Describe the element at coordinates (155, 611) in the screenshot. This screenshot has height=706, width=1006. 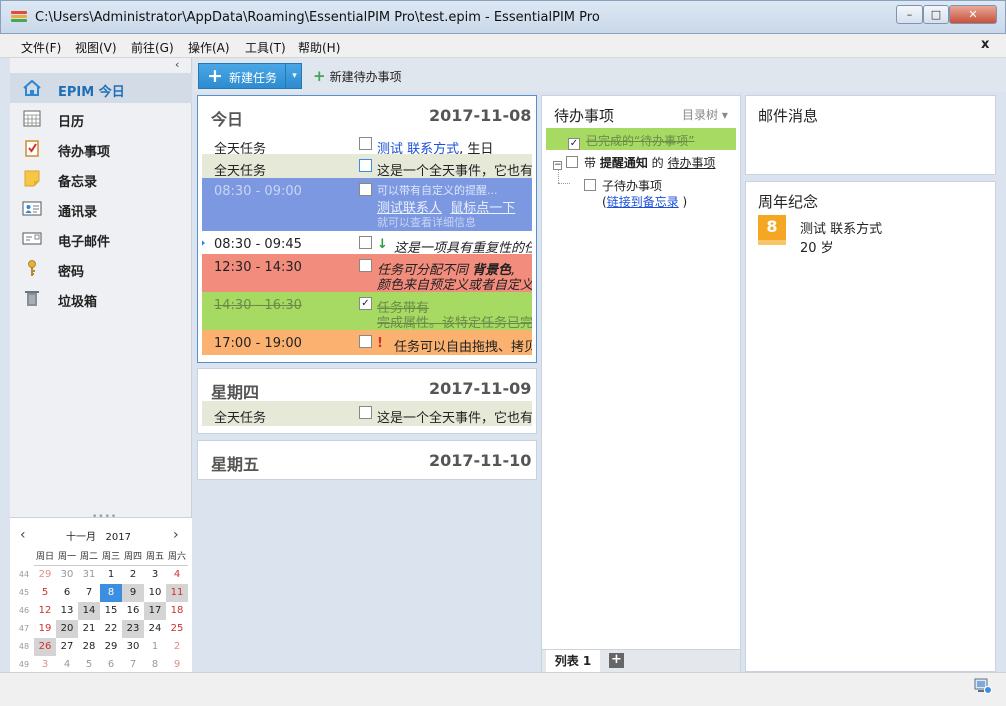
I see `calendar-day: 17` at that location.